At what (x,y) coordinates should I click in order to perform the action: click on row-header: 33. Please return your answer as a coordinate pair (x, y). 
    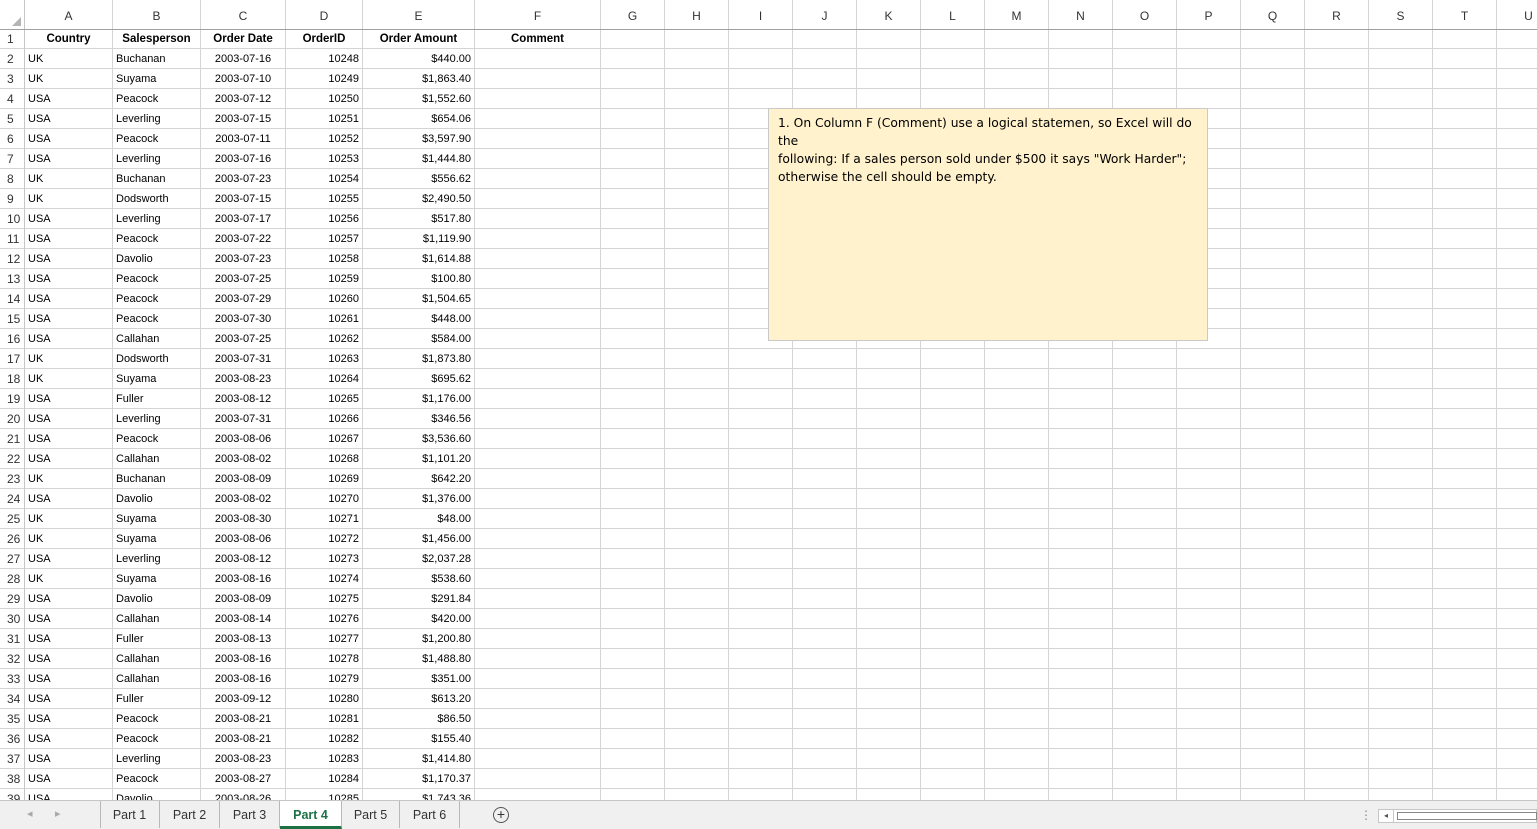
    Looking at the image, I should click on (12, 679).